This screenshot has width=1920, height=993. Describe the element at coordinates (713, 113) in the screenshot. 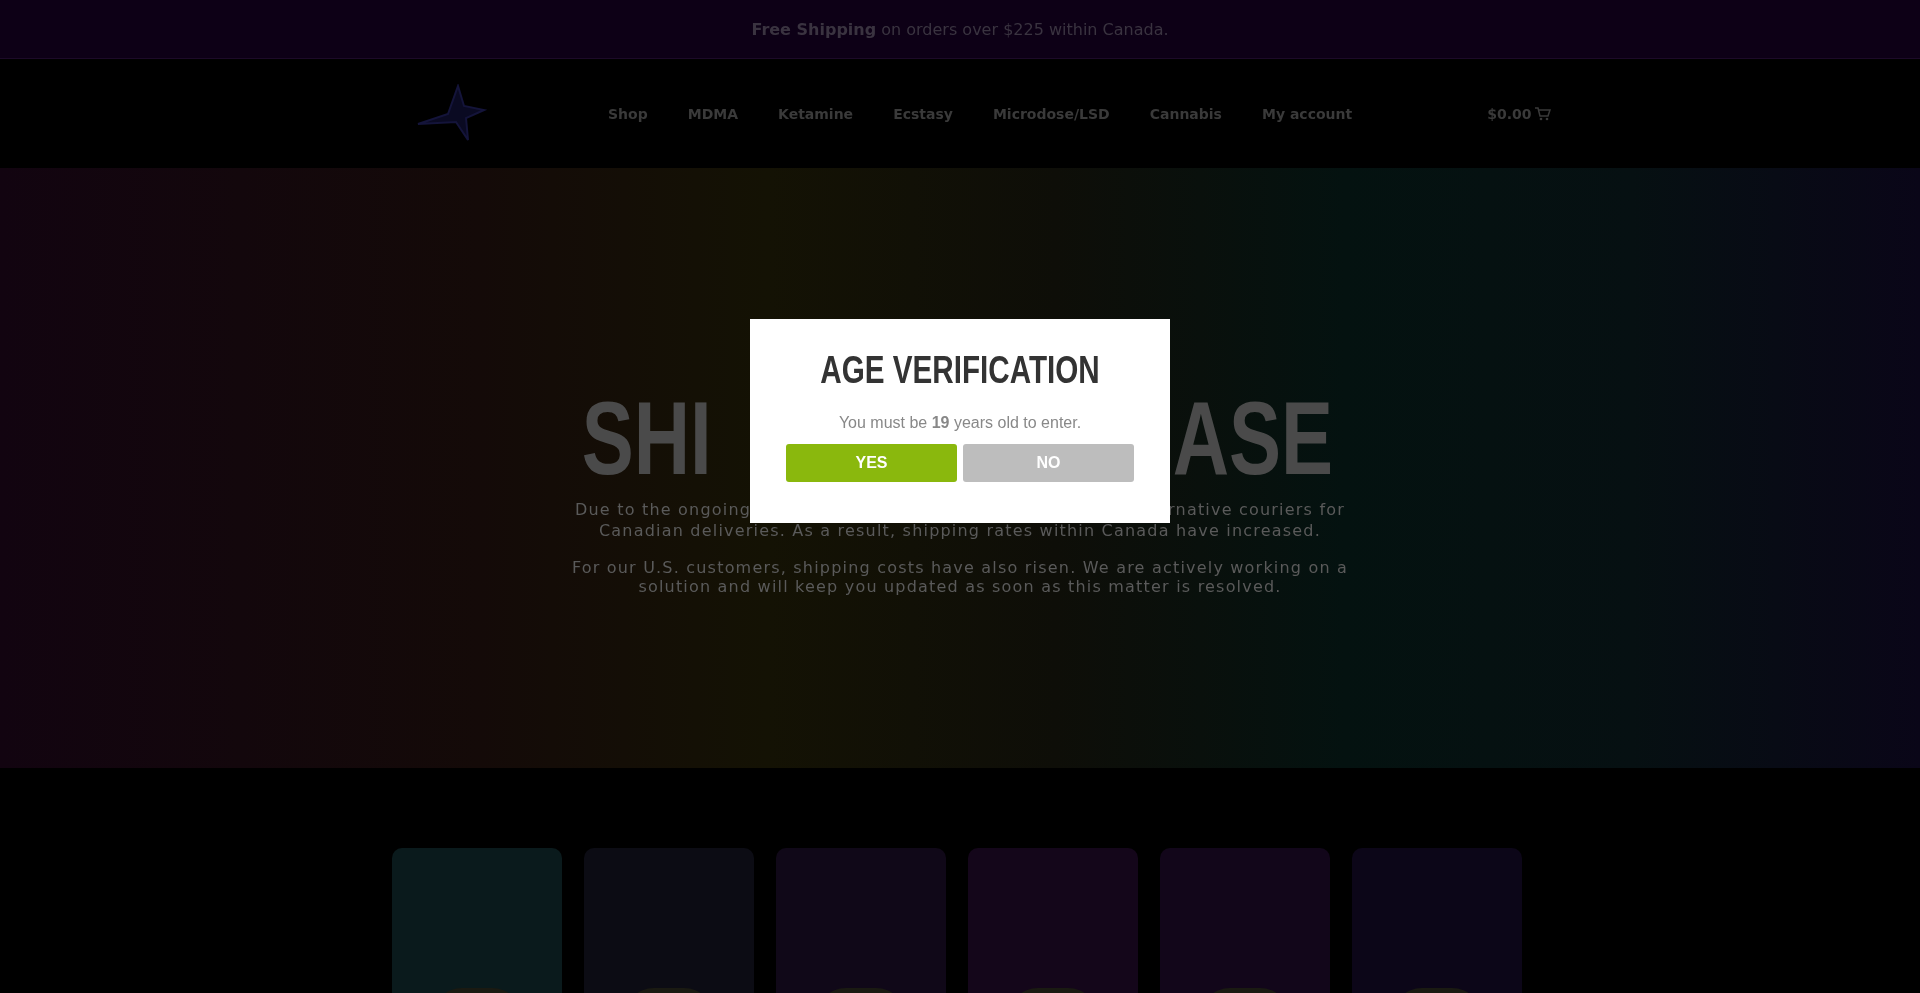

I see `nav-link: MDMA` at that location.